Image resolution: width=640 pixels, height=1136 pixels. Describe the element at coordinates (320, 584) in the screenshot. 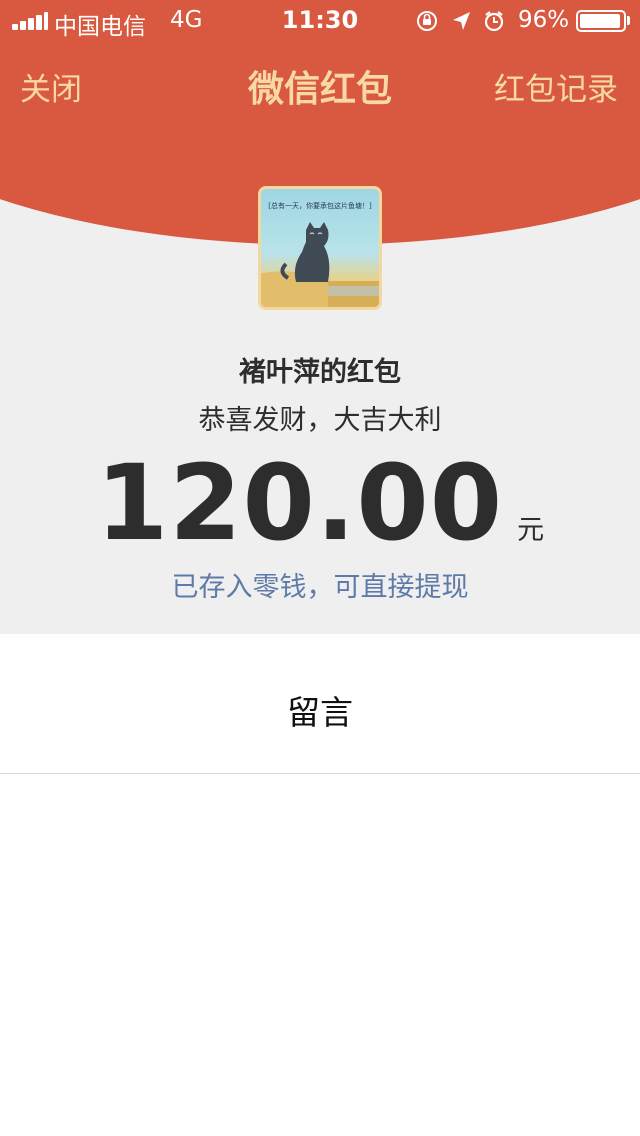

I see `saved-to-wallet-link: 已存入零钱，可直接提现` at that location.